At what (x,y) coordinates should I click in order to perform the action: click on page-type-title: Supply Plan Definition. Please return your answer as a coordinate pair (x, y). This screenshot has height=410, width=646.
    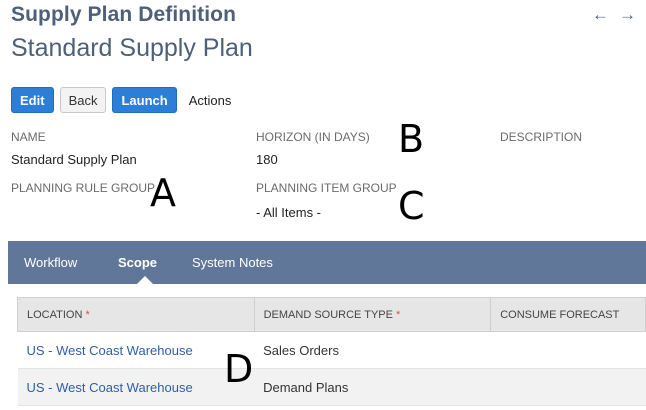
    Looking at the image, I should click on (124, 14).